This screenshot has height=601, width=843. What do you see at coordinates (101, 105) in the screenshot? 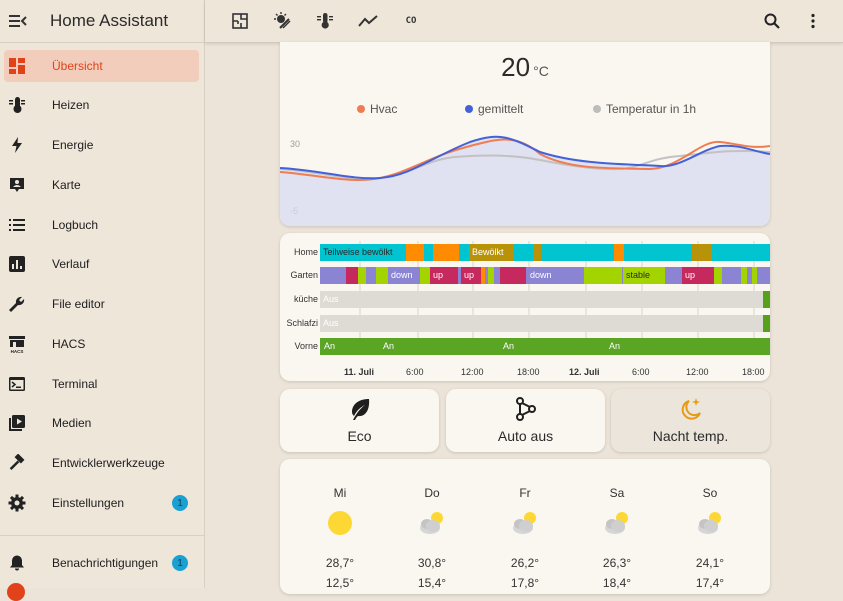
I see `sidebar-item-heizen: Heizen` at bounding box center [101, 105].